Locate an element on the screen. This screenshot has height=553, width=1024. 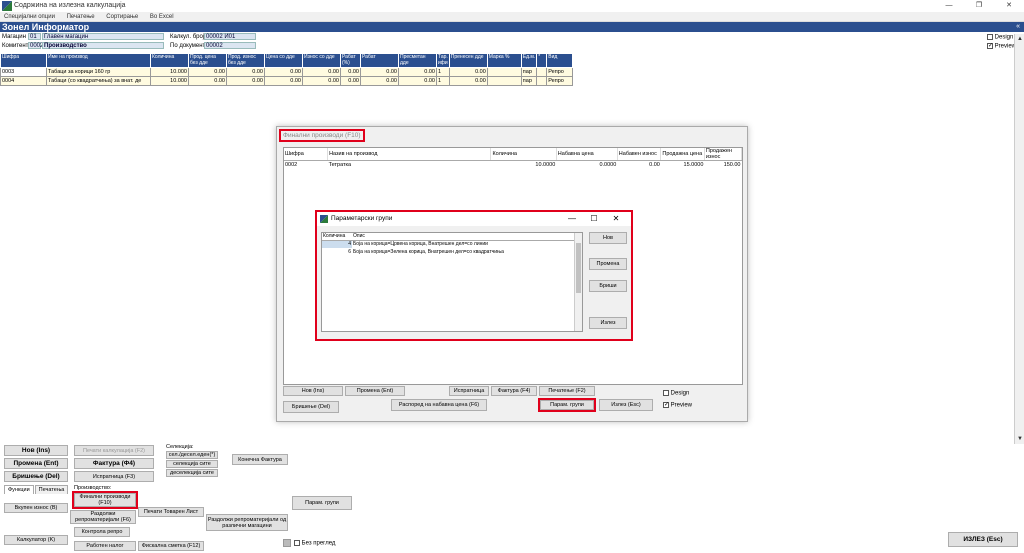
new-button: Нов (Ins) is located at coordinates (36, 450).